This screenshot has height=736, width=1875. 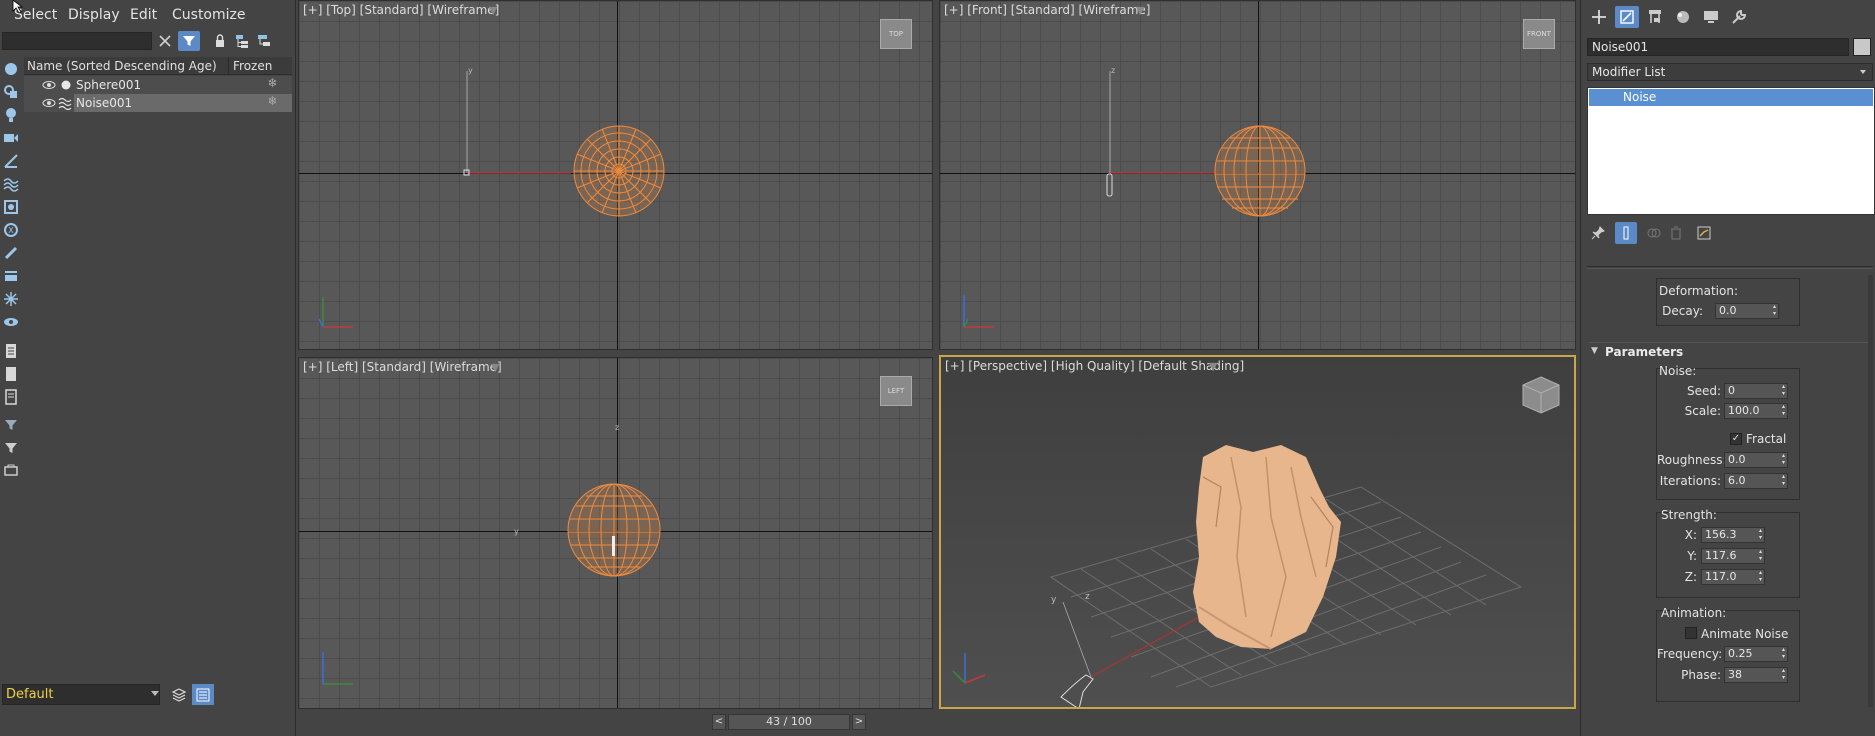 What do you see at coordinates (143, 15) in the screenshot?
I see `menu-edit: Edit` at bounding box center [143, 15].